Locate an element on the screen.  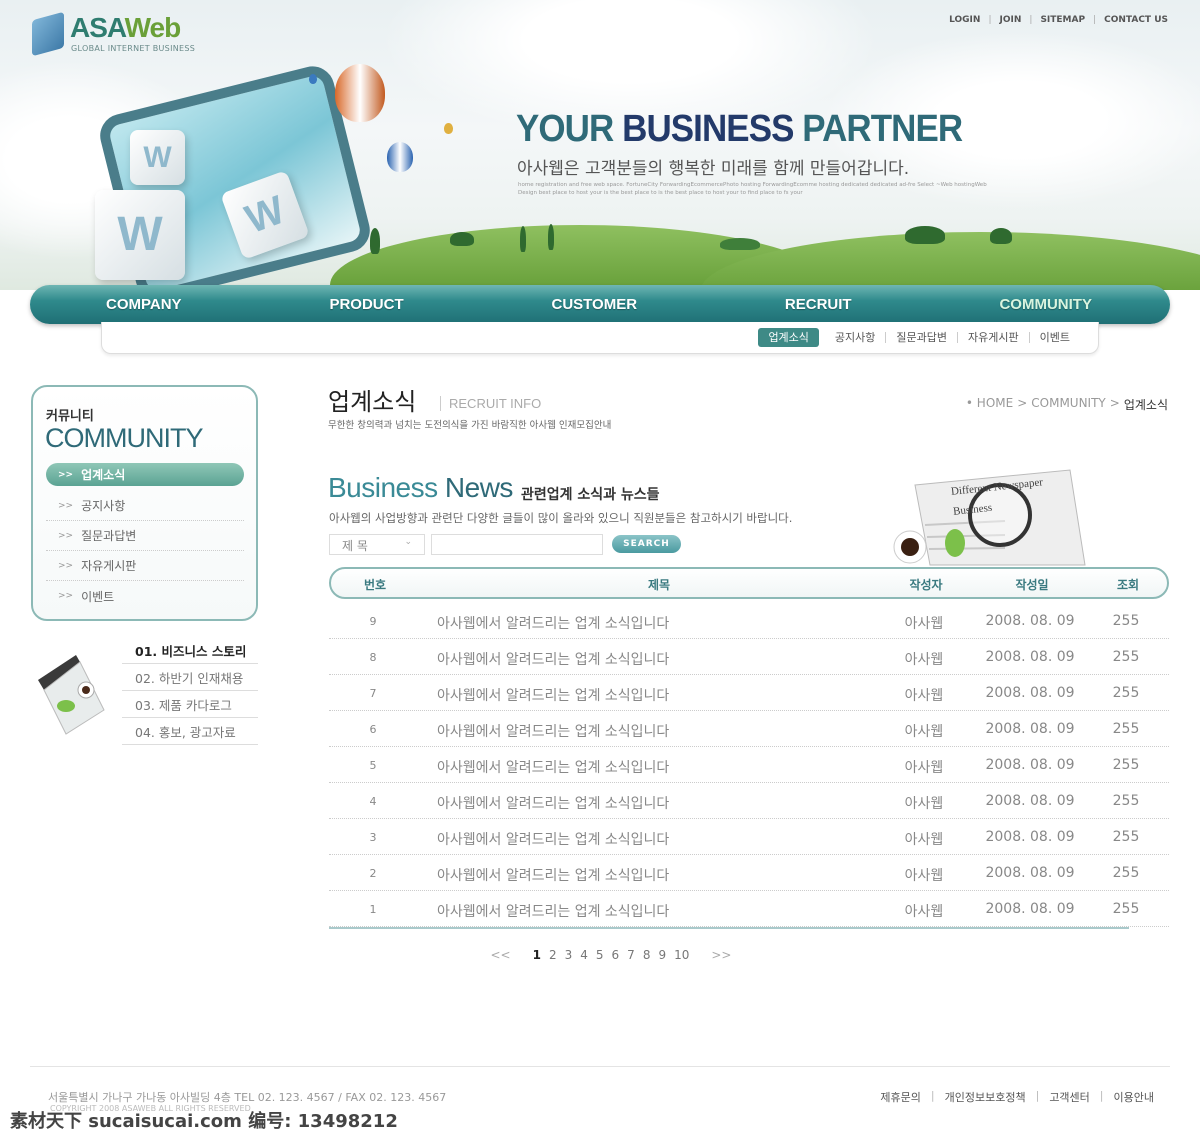
table-row: 7 아사웹에서 알려드리는 업계 소식입니다 아사웹 2008. 08. 09 255 is located at coordinates (749, 693).